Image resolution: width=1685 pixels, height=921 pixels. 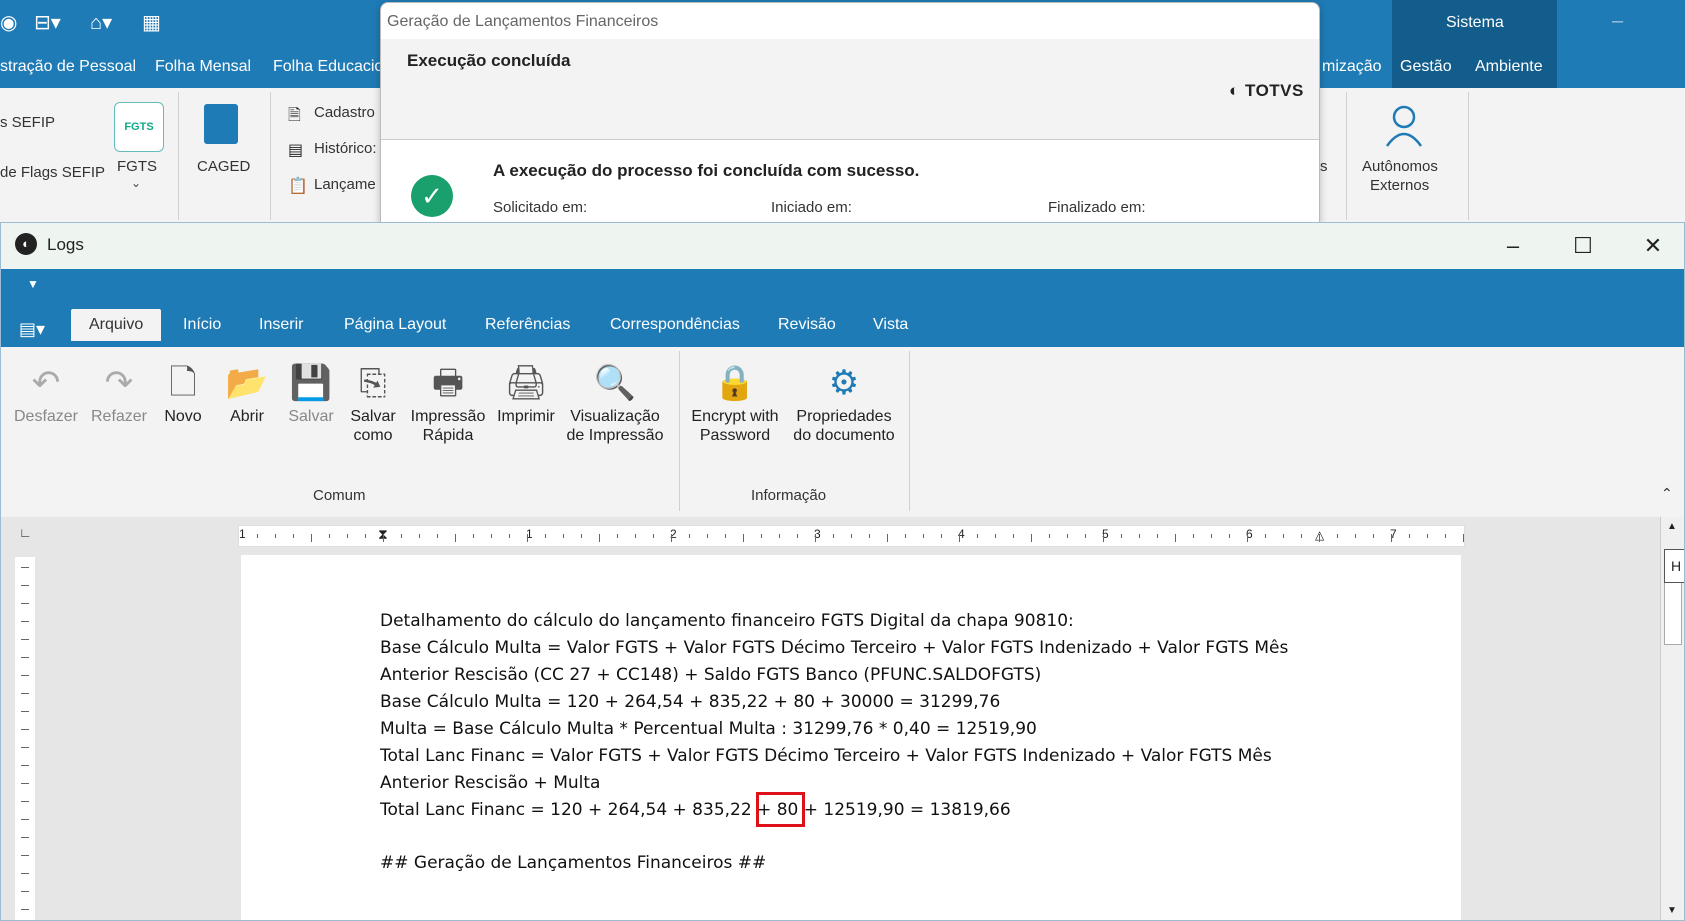 What do you see at coordinates (842, 327) in the screenshot?
I see `ribbon-tabbar` at bounding box center [842, 327].